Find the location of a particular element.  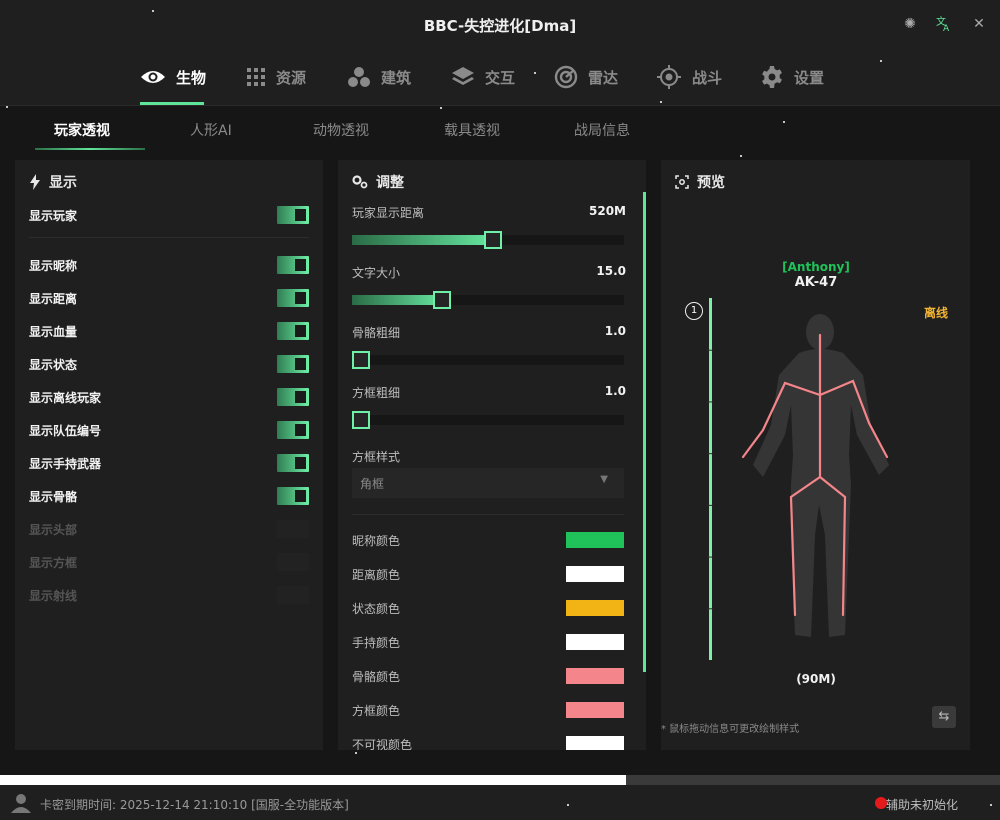

nav-item-resources: 资源 is located at coordinates (276, 77).